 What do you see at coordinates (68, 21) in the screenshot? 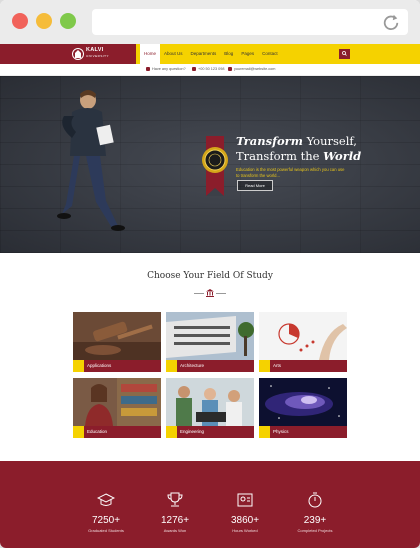
I see `maximize-window-button` at bounding box center [68, 21].